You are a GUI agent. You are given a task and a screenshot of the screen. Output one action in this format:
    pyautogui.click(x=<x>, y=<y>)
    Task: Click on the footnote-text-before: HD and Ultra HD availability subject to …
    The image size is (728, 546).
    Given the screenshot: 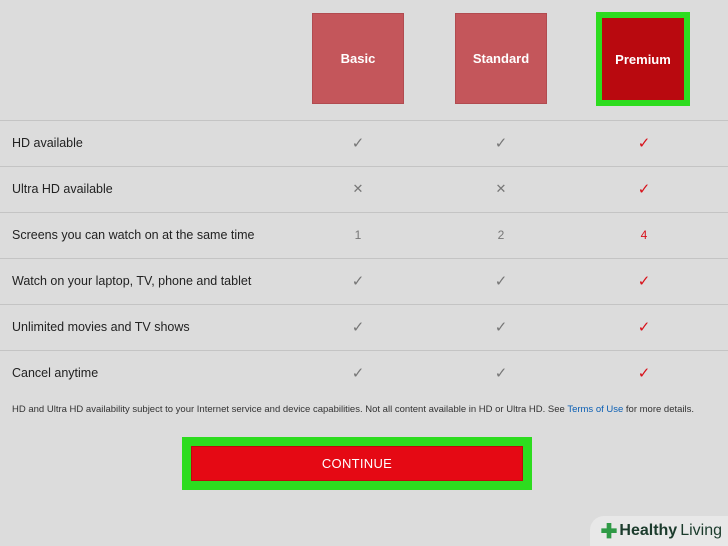 What is the action you would take?
    pyautogui.click(x=290, y=409)
    